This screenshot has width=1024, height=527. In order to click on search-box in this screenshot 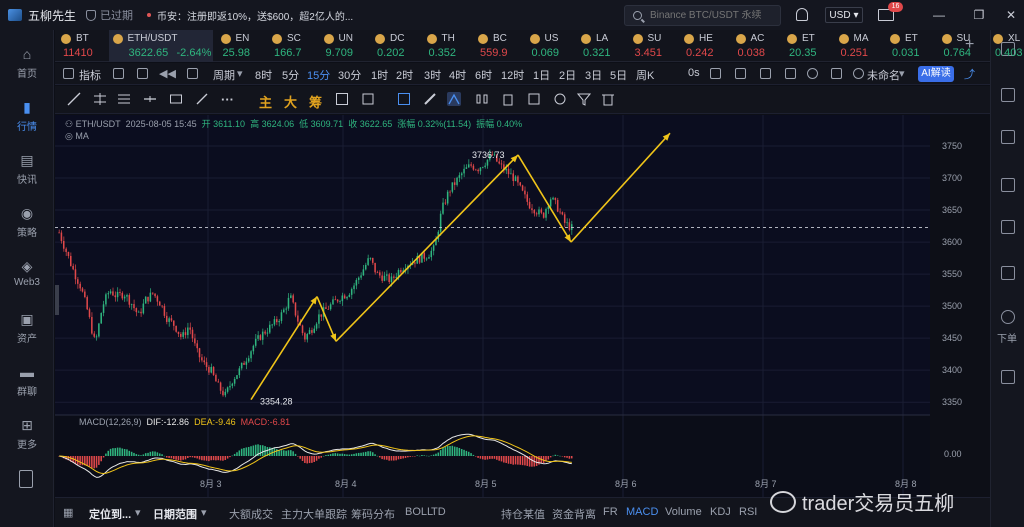, I will do `click(702, 15)`.